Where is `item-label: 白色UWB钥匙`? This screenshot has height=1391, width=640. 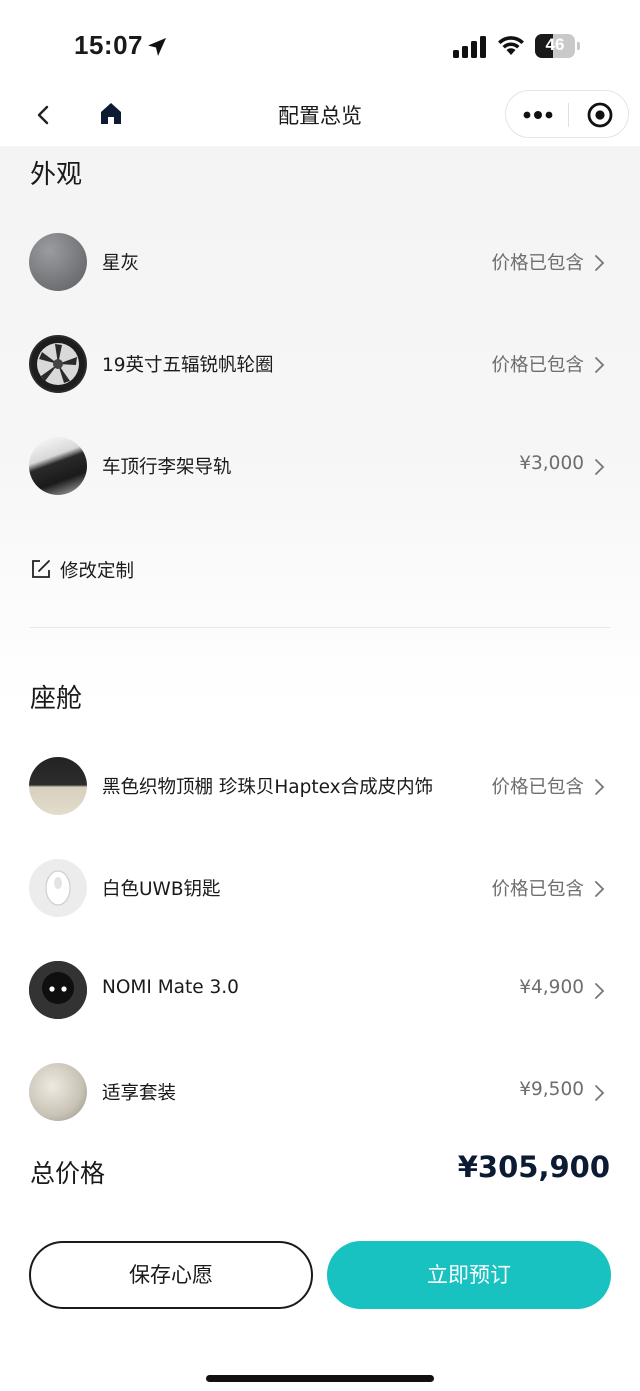
item-label: 白色UWB钥匙 is located at coordinates (161, 889).